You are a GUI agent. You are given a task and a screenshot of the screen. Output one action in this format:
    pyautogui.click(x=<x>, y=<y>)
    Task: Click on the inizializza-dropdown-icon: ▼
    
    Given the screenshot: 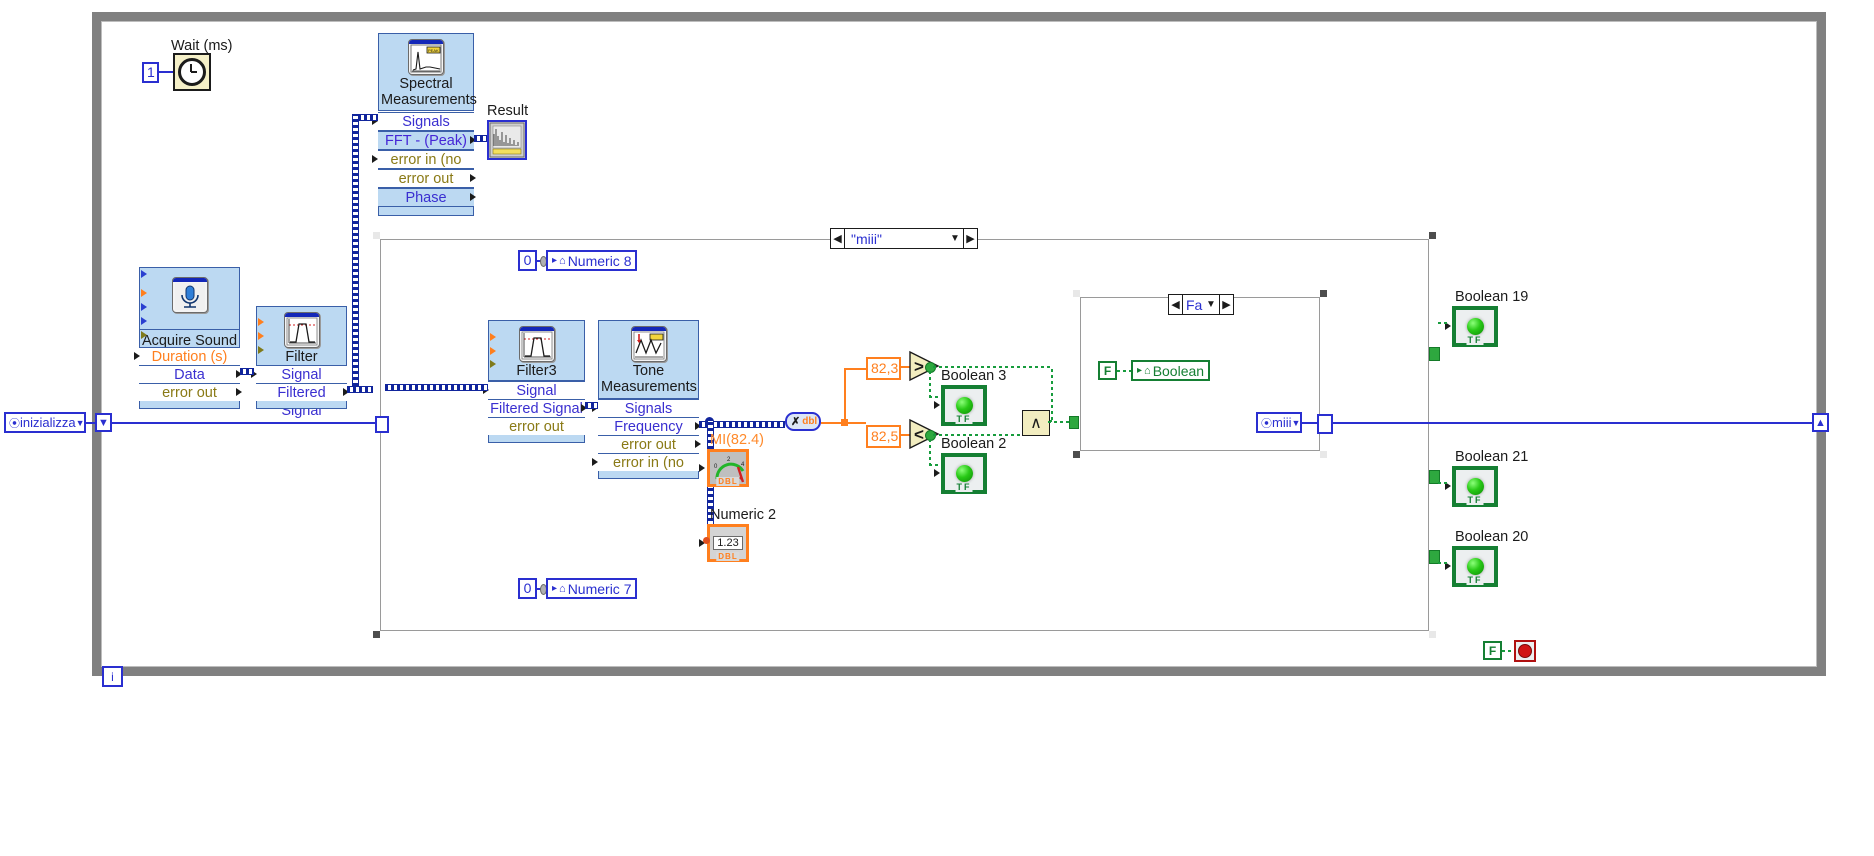 What is the action you would take?
    pyautogui.click(x=80, y=423)
    